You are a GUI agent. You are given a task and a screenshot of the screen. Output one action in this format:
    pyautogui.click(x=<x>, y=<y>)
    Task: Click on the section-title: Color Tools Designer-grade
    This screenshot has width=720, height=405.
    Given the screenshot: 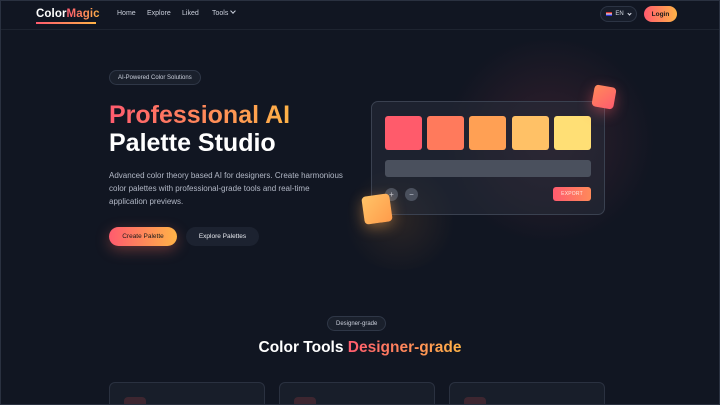 What is the action you would take?
    pyautogui.click(x=360, y=348)
    